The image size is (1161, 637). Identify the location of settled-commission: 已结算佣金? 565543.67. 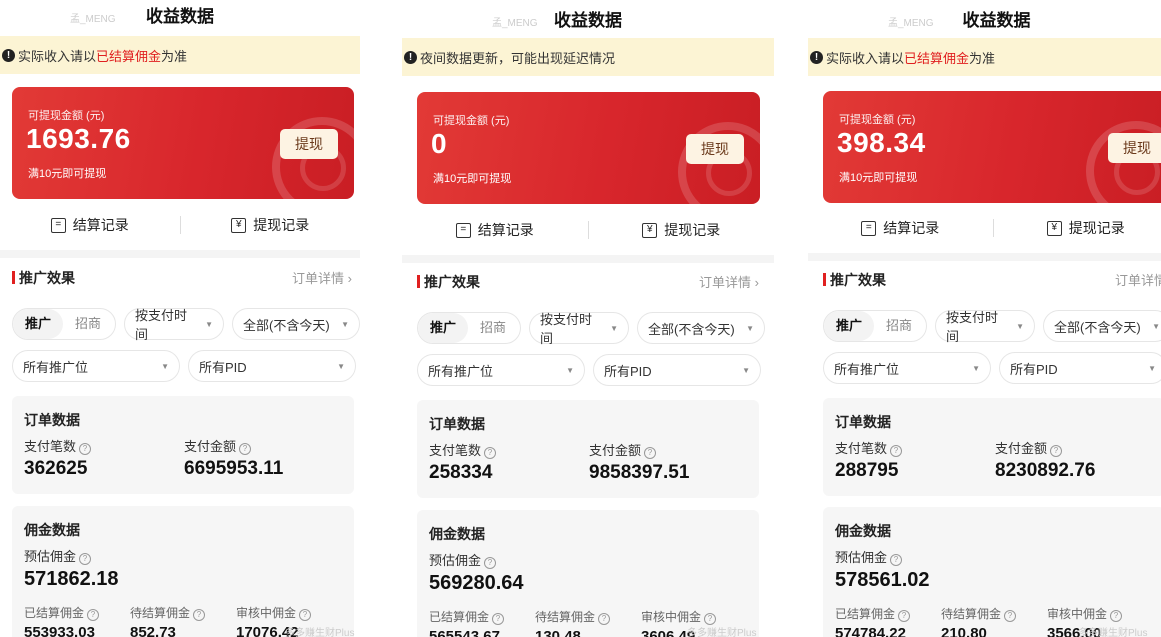
(467, 622).